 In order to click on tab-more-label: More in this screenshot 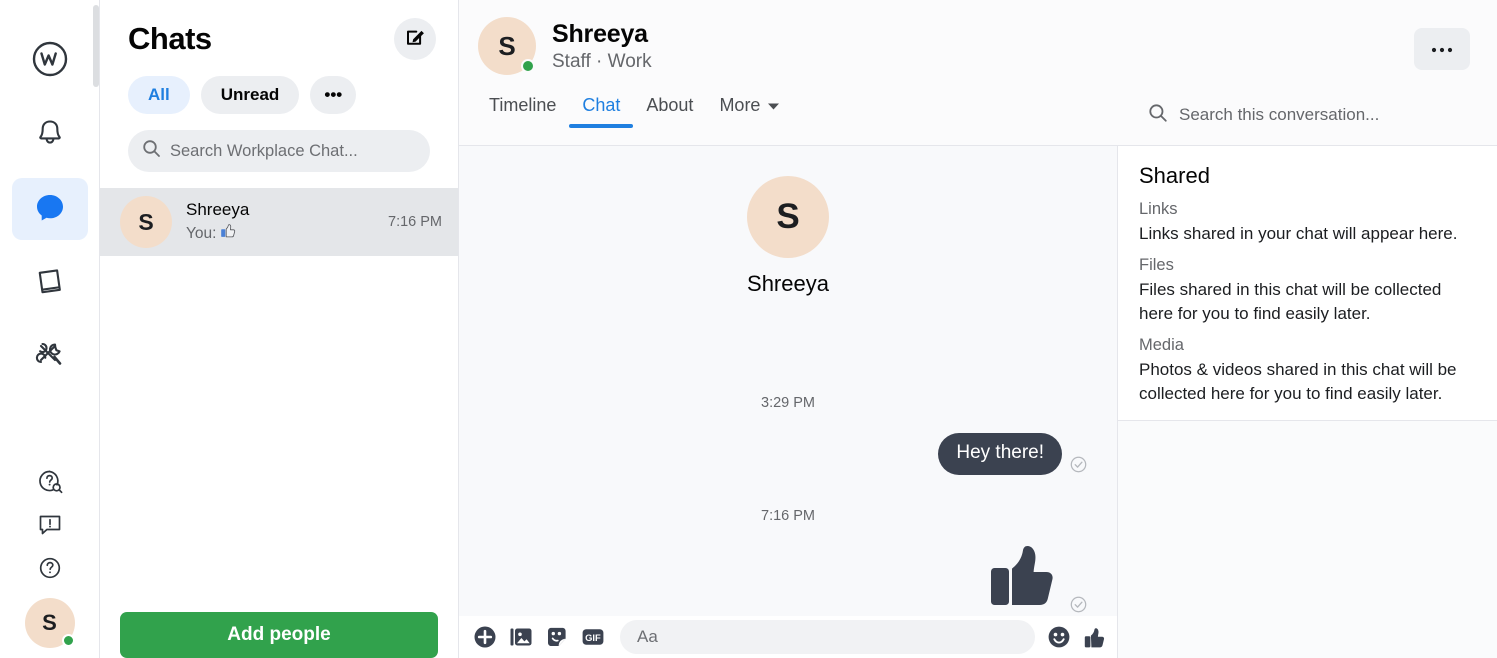, I will do `click(740, 105)`.